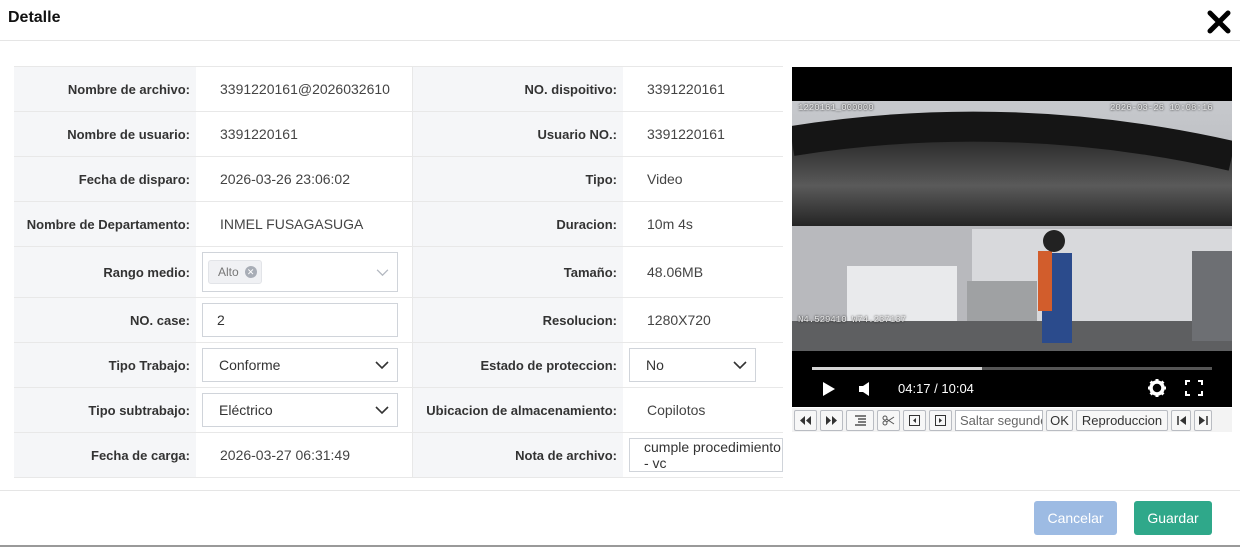 The height and width of the screenshot is (547, 1240). Describe the element at coordinates (1157, 388) in the screenshot. I see `settings-gear-icon` at that location.